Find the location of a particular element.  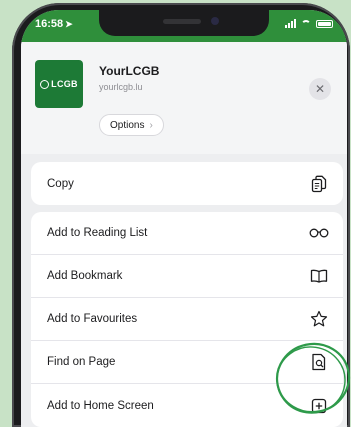

logo-ring-icon is located at coordinates (45, 84).